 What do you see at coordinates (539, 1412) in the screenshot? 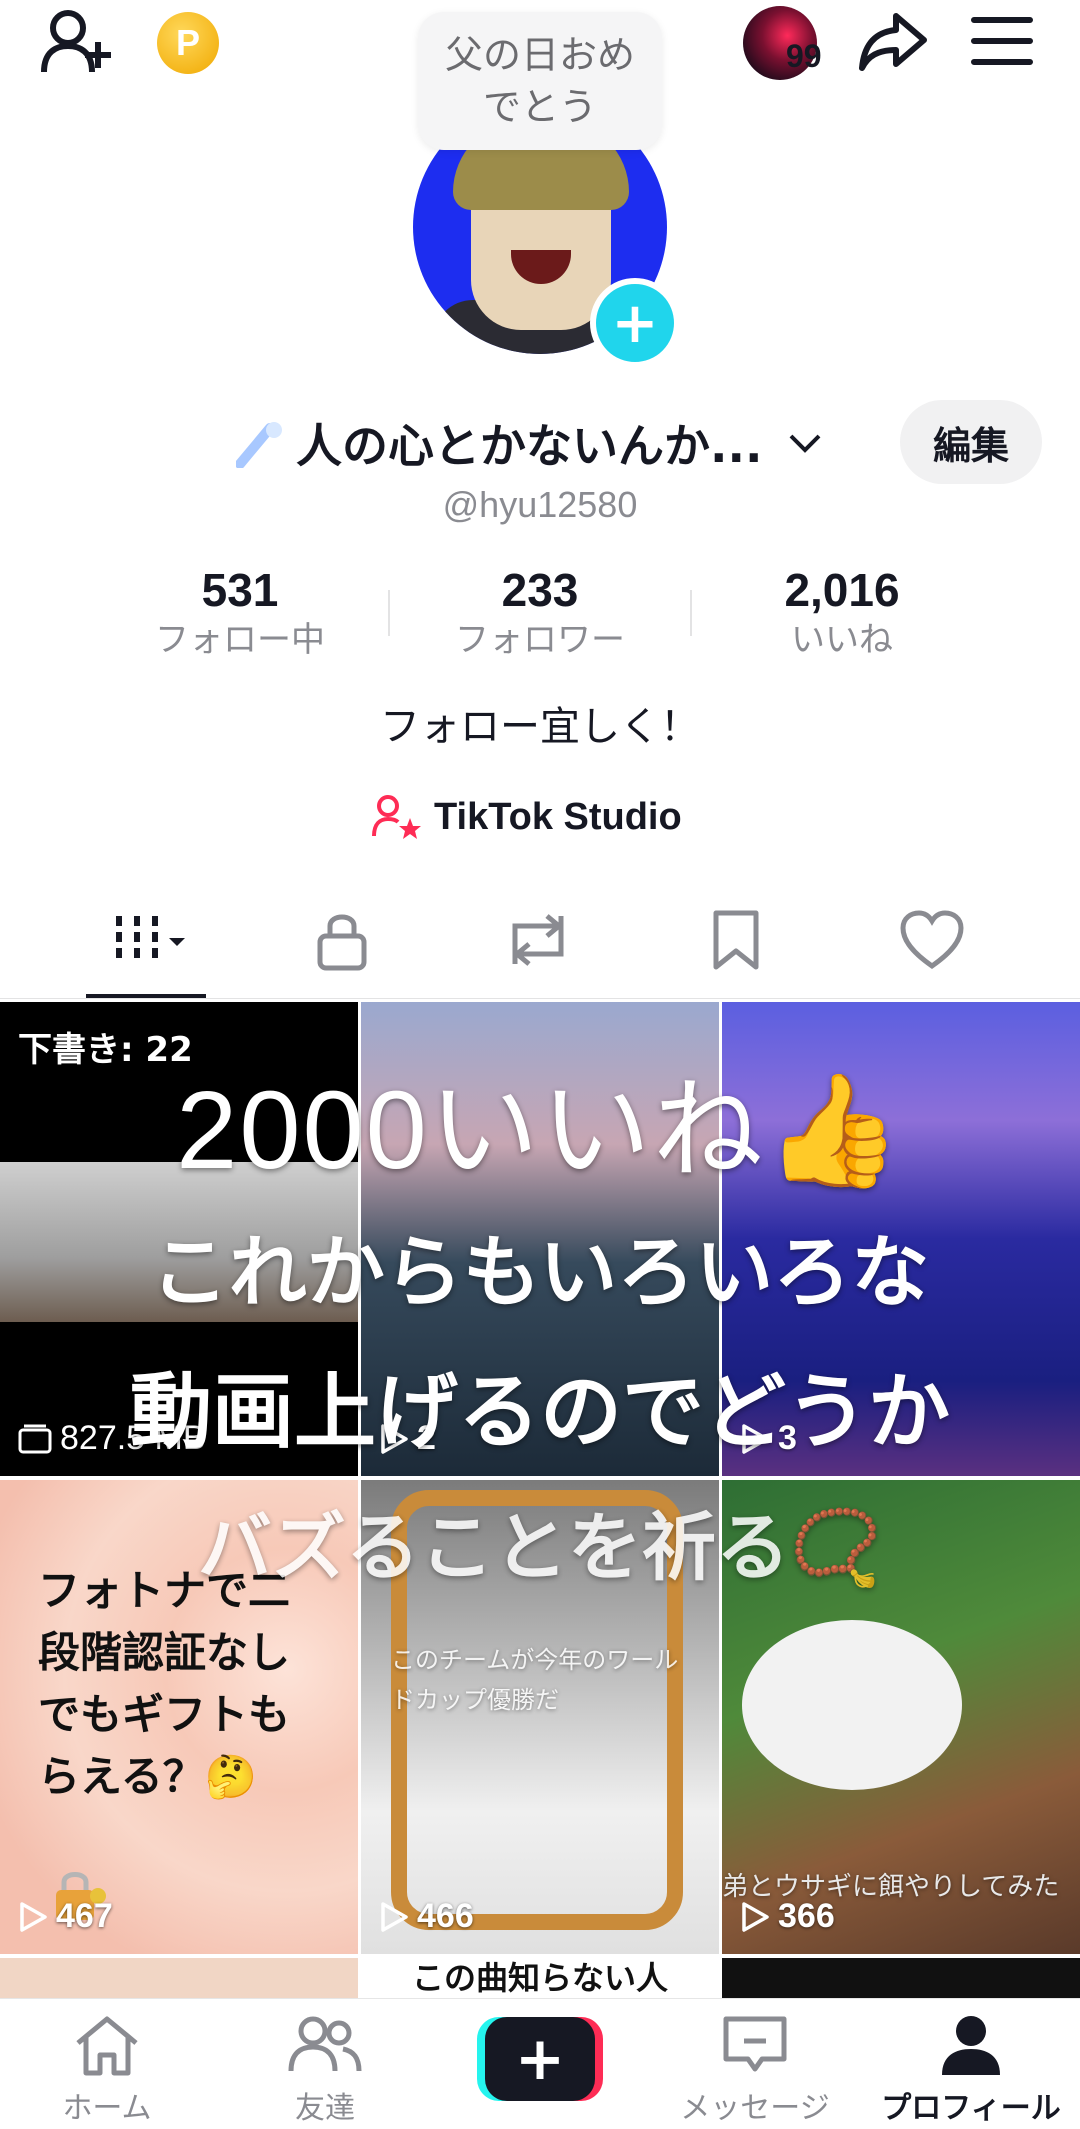
I see `overlay-line-3: 動画上げるのでどうか` at bounding box center [539, 1412].